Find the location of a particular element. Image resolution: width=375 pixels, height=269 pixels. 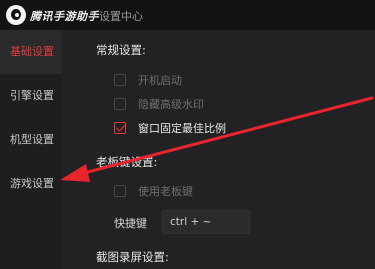

sidebar-item-engine: 引擎设置 is located at coordinates (31, 96).